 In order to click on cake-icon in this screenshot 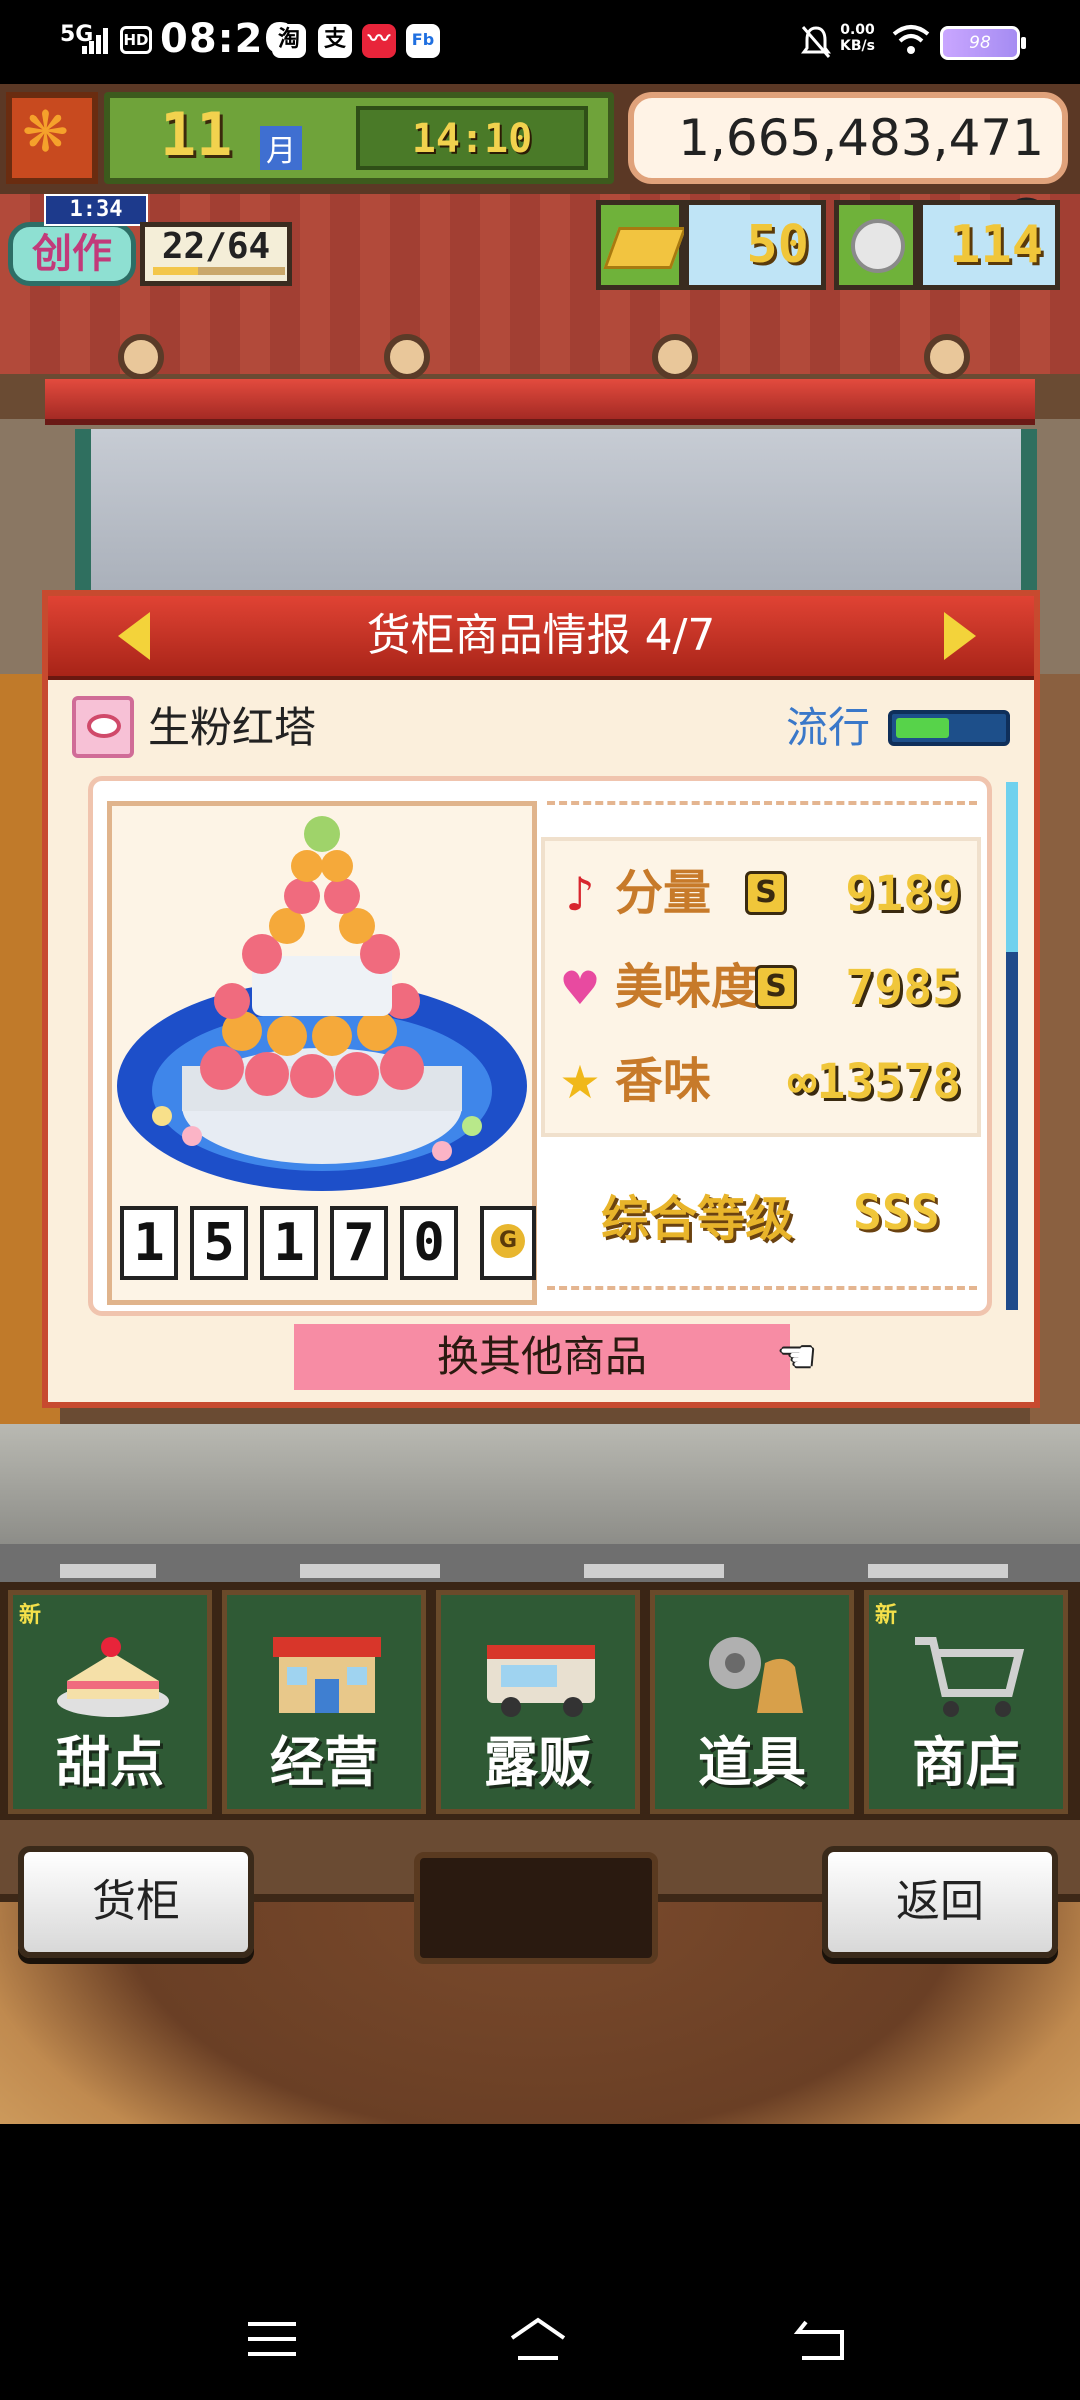, I will do `click(113, 1677)`.